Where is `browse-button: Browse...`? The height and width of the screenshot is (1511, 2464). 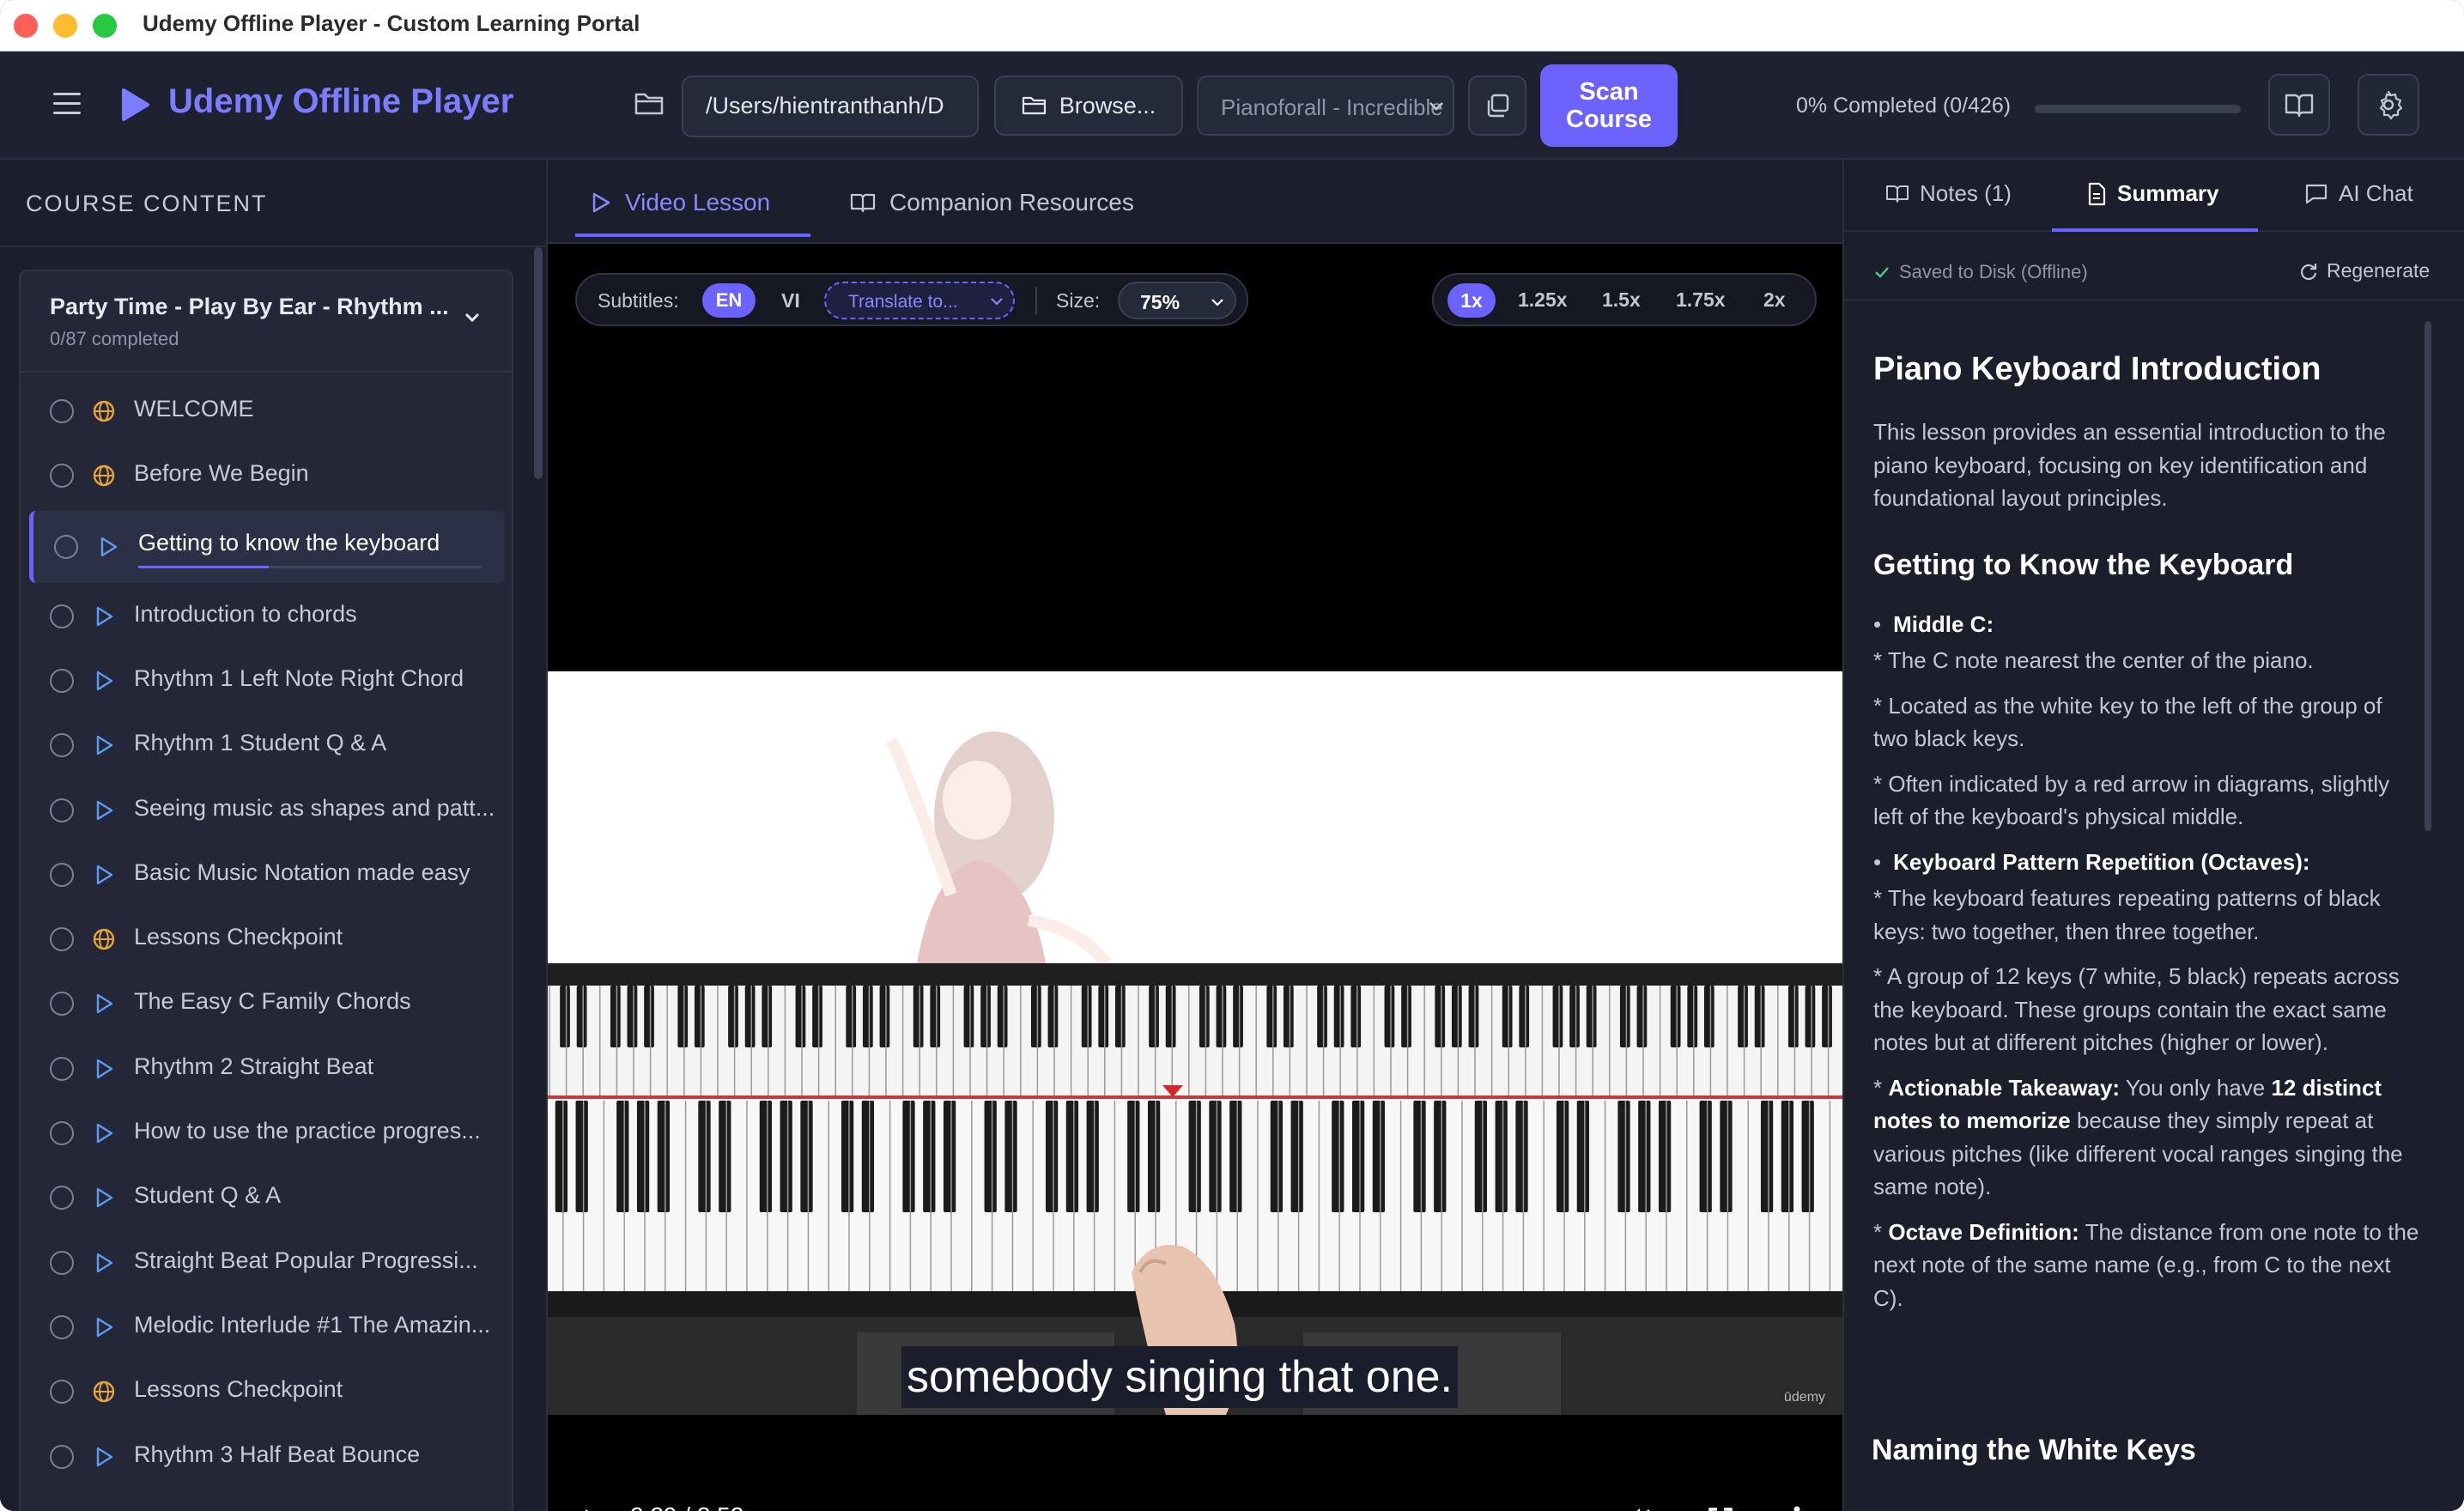
browse-button: Browse... is located at coordinates (1088, 106).